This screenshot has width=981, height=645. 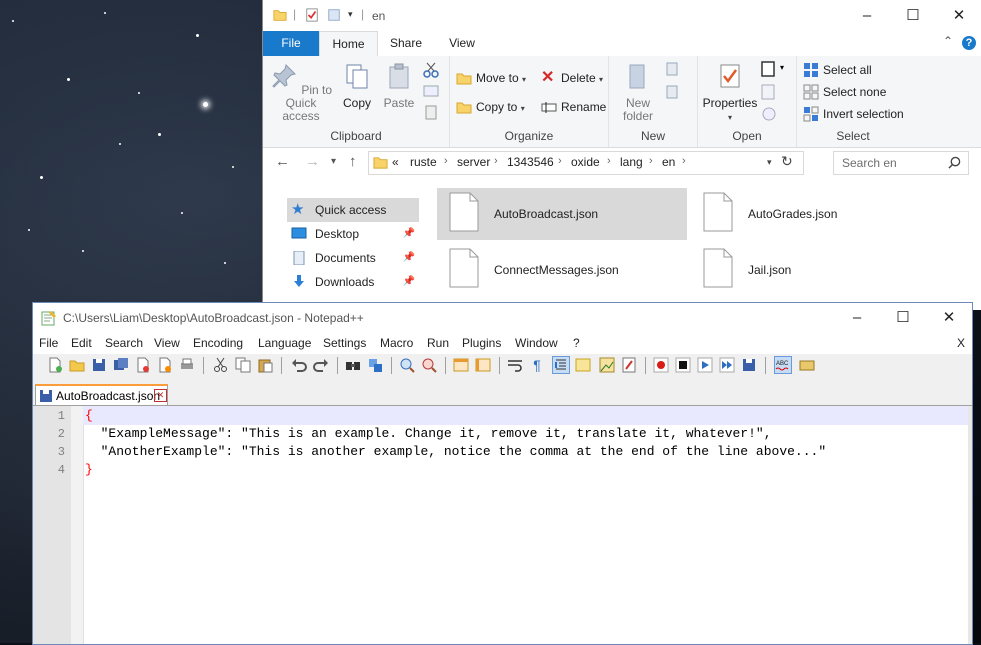 I want to click on search-box: Search en, so click(x=901, y=163).